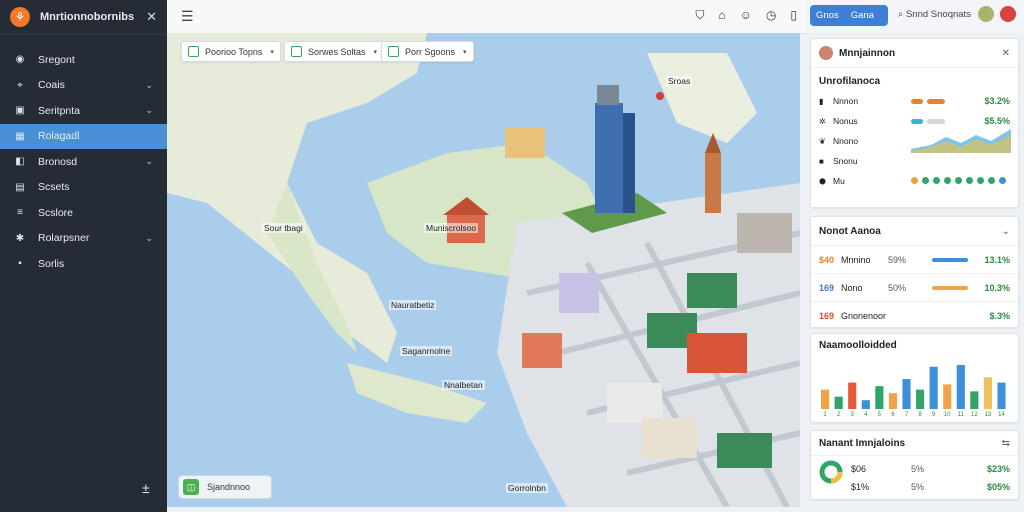 The height and width of the screenshot is (512, 1024). Describe the element at coordinates (272, 52) in the screenshot. I see `chevron-down-icon: ▾` at that location.